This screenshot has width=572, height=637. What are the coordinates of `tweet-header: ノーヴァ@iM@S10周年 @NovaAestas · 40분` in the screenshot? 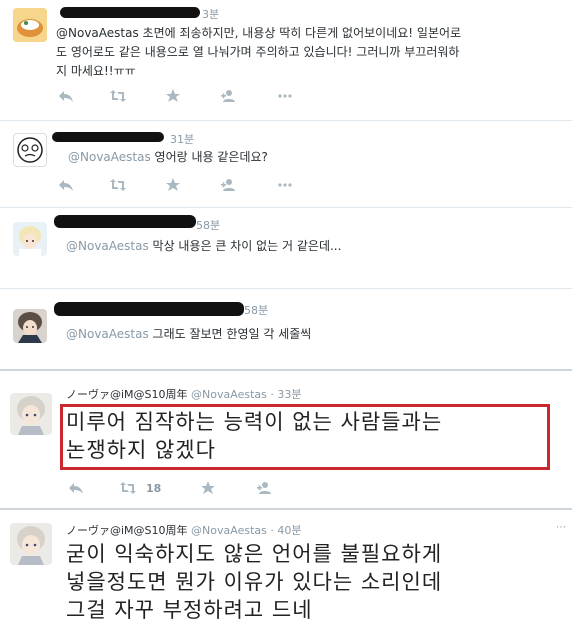 It's located at (183, 530).